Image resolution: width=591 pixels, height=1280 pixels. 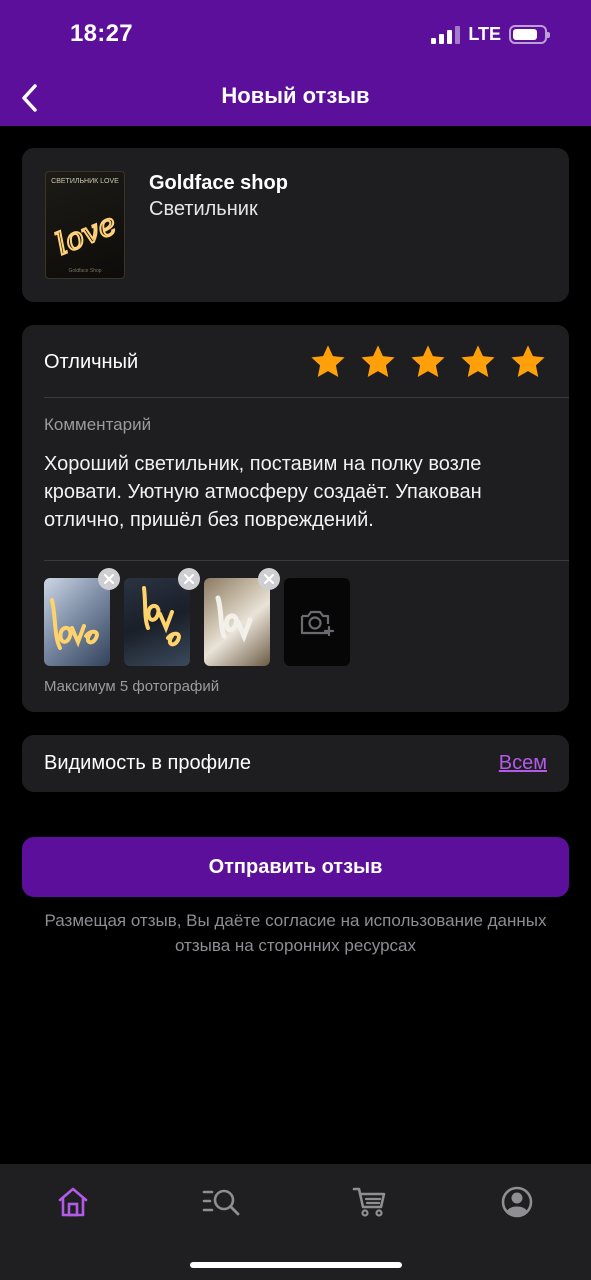 I want to click on visibility-setting: Видимость в профиле Всем, so click(x=295, y=763).